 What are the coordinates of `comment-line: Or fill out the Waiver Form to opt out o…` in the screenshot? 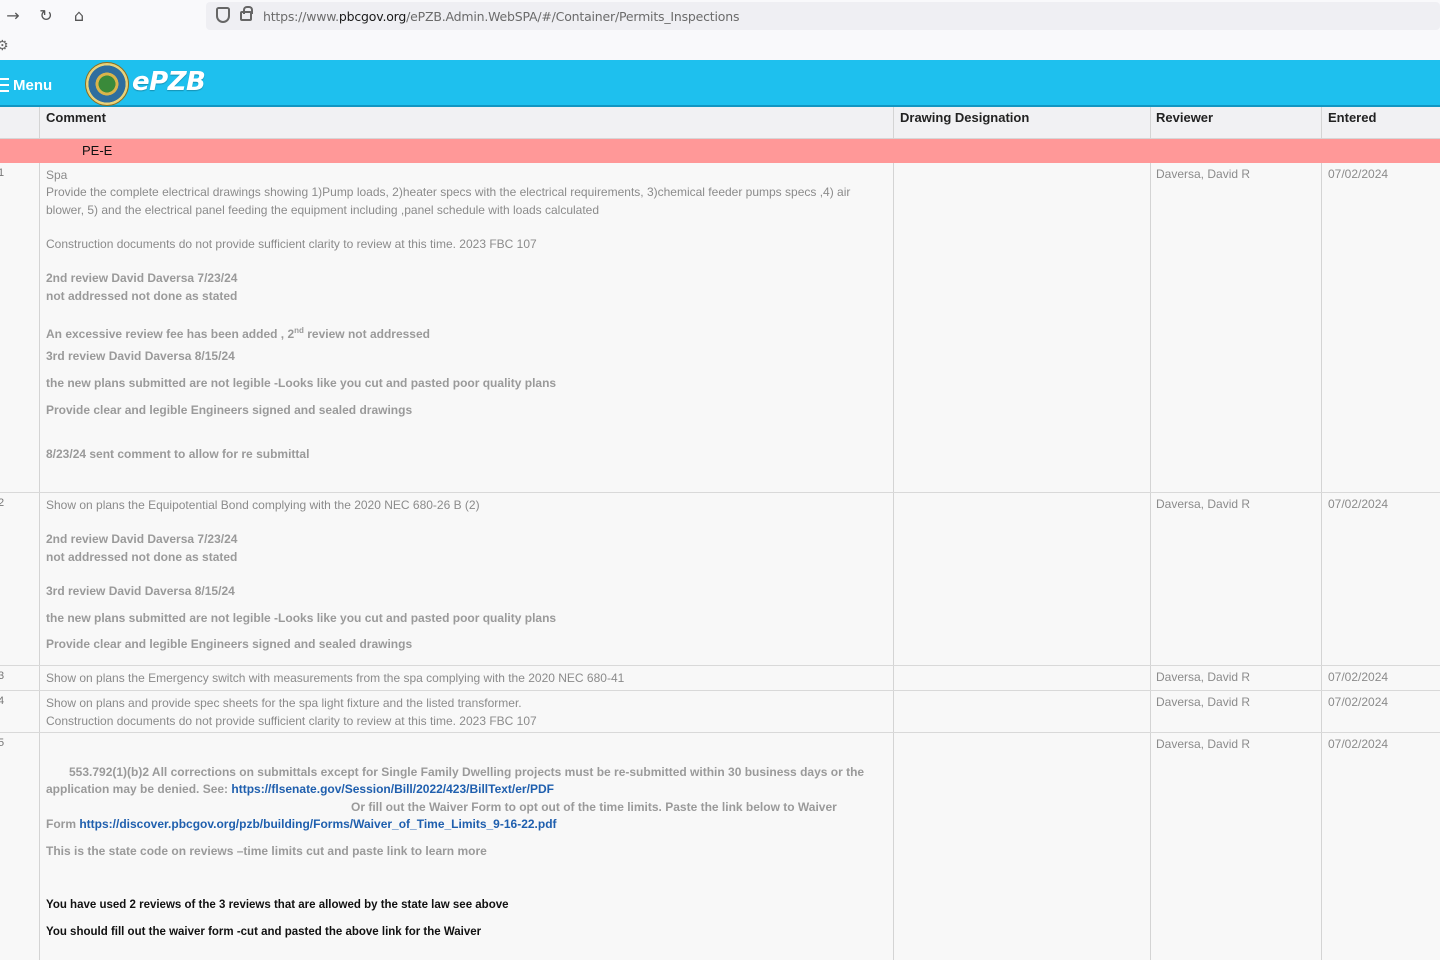 It's located at (594, 807).